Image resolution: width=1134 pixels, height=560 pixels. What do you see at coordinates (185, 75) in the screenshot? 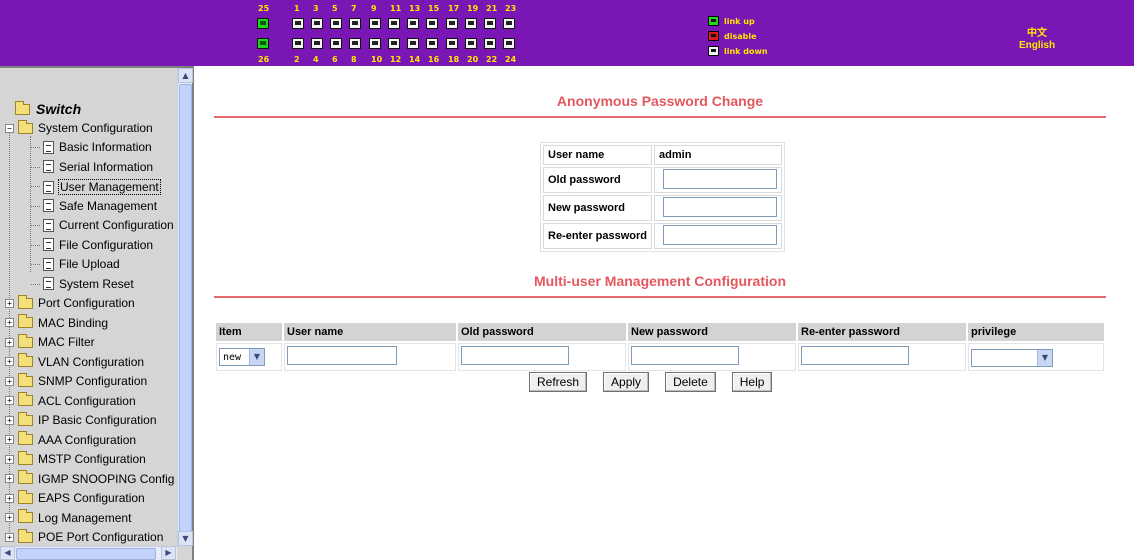
I see `scroll-up-icon: ▲` at bounding box center [185, 75].